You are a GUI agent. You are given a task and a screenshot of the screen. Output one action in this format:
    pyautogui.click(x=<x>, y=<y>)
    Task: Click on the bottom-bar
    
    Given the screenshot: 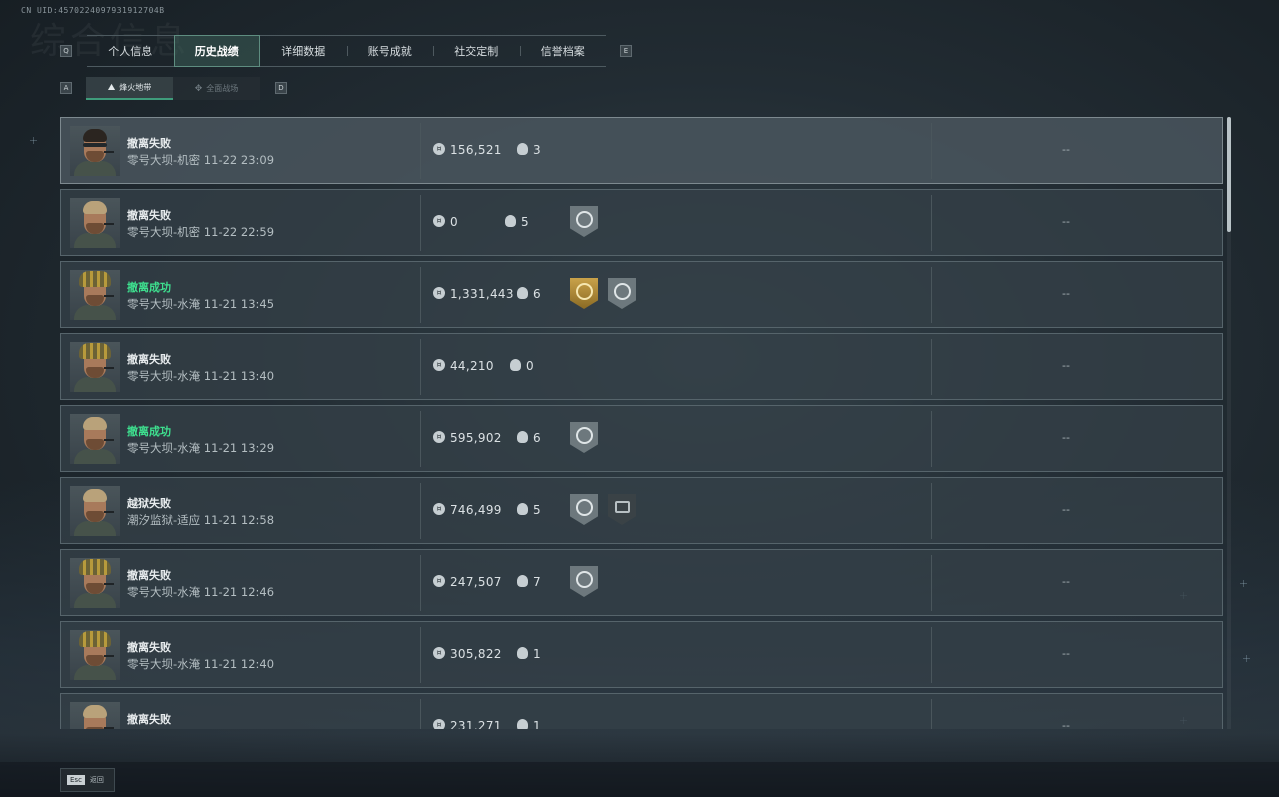 What is the action you would take?
    pyautogui.click(x=639, y=779)
    